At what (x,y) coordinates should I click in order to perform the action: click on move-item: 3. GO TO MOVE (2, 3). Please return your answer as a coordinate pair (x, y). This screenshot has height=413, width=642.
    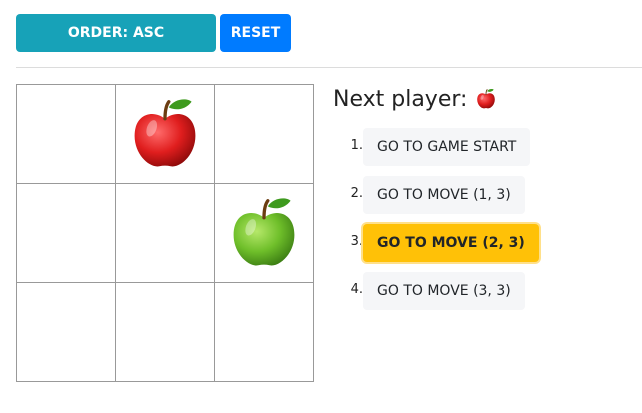
    Looking at the image, I should click on (436, 248).